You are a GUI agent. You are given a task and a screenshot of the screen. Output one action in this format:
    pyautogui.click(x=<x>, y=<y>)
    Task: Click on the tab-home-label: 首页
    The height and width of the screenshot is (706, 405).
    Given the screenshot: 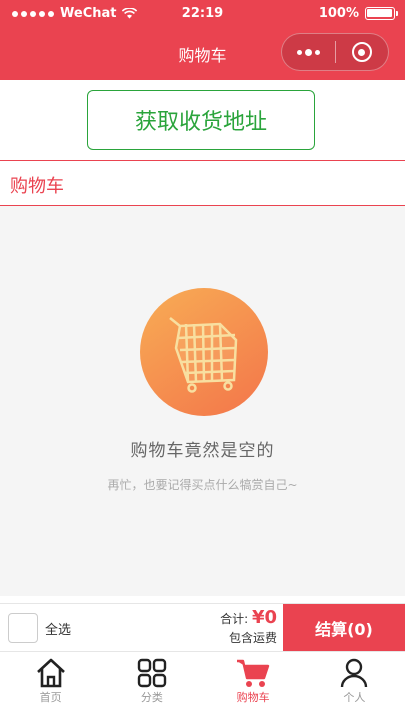 What is the action you would take?
    pyautogui.click(x=50, y=697)
    